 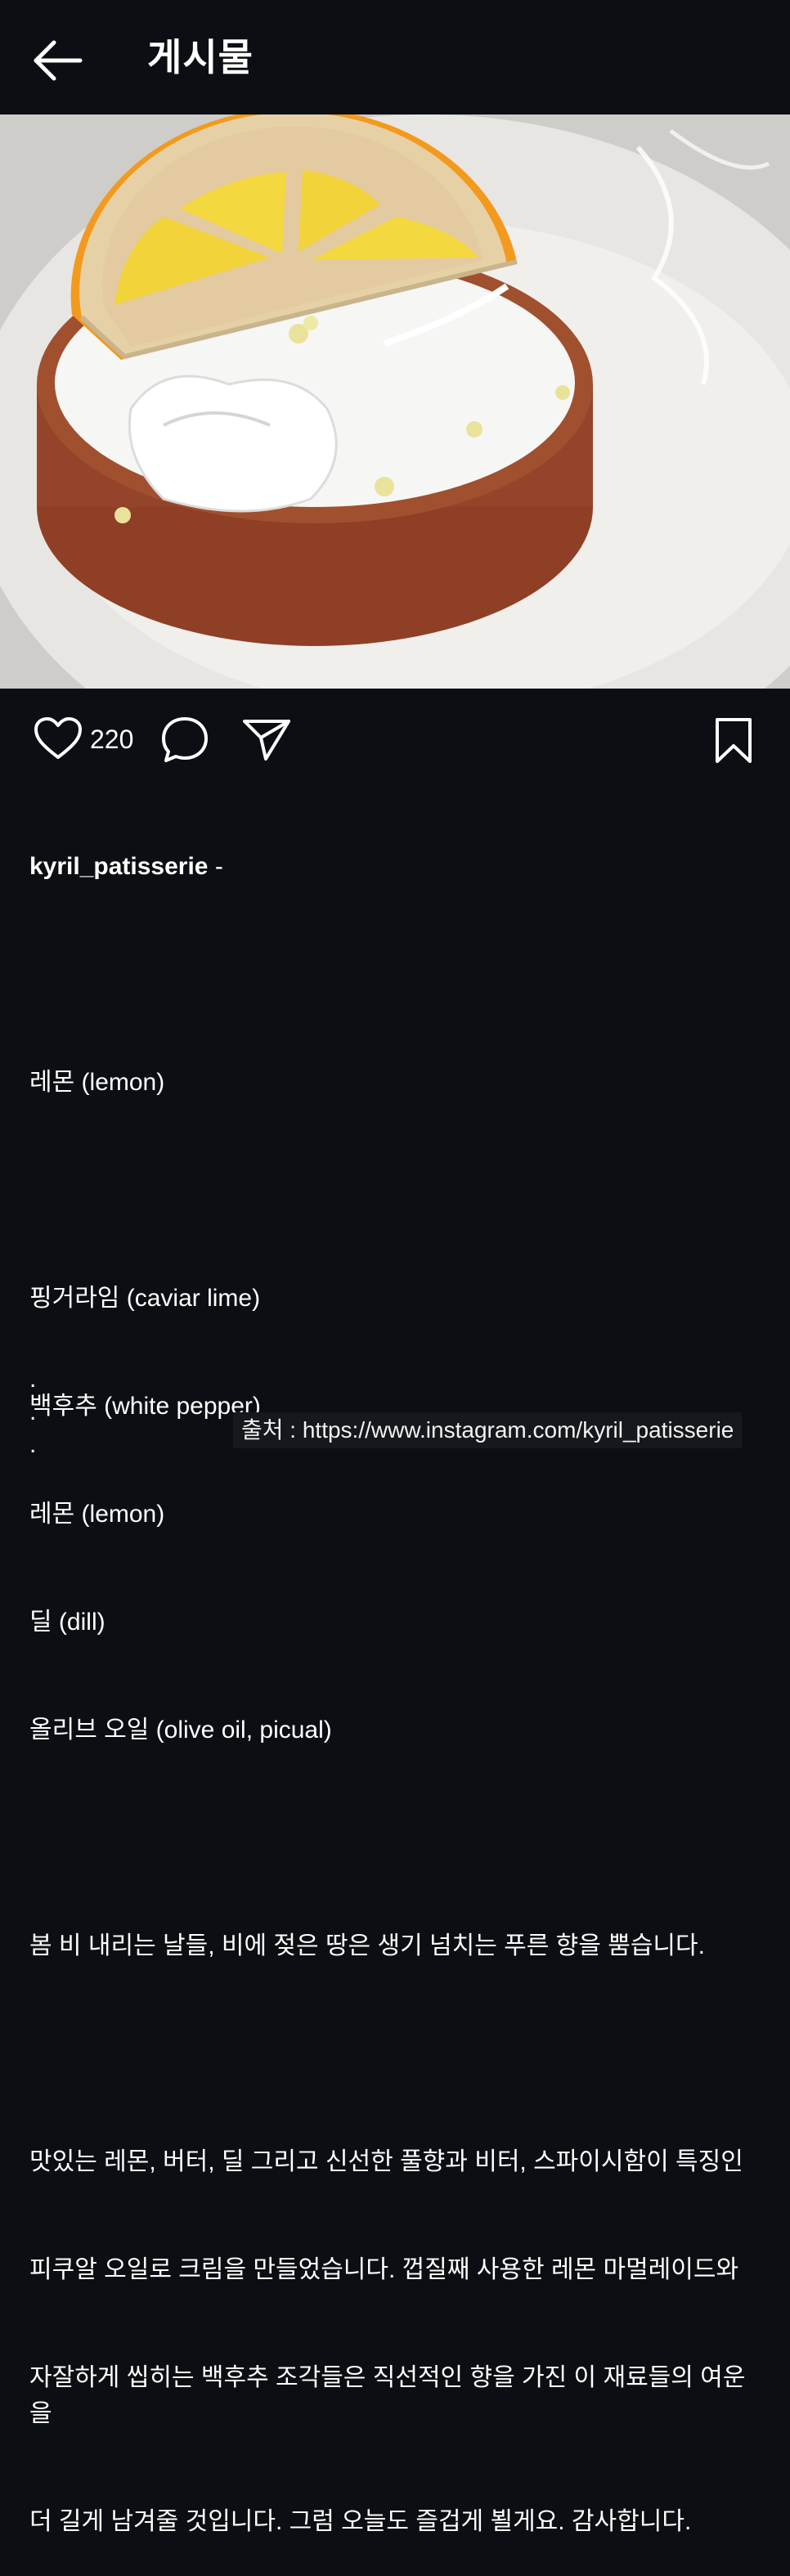 What do you see at coordinates (395, 737) in the screenshot?
I see `post-action-bar: 220` at bounding box center [395, 737].